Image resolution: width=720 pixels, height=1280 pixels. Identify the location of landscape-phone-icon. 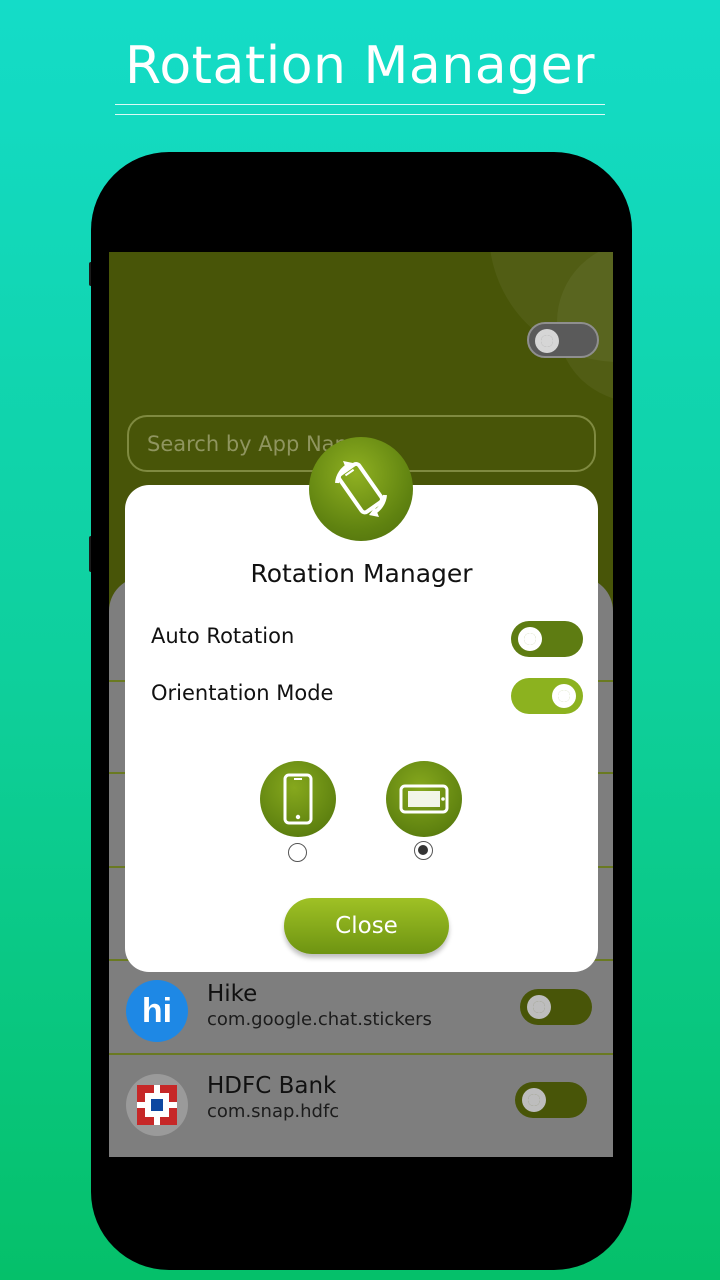
(424, 799).